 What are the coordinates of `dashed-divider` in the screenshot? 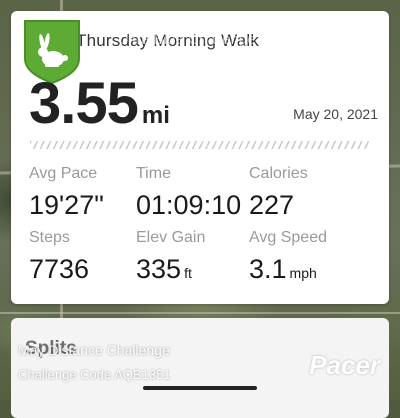 It's located at (200, 145).